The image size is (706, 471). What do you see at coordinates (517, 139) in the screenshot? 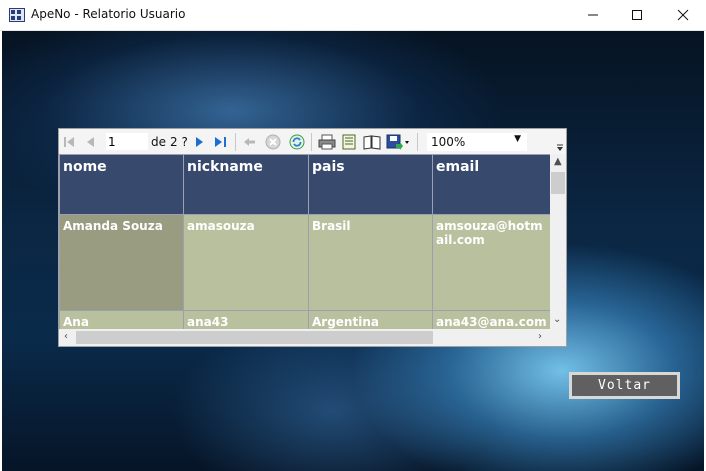
I see `chevron-down-icon: ▼` at bounding box center [517, 139].